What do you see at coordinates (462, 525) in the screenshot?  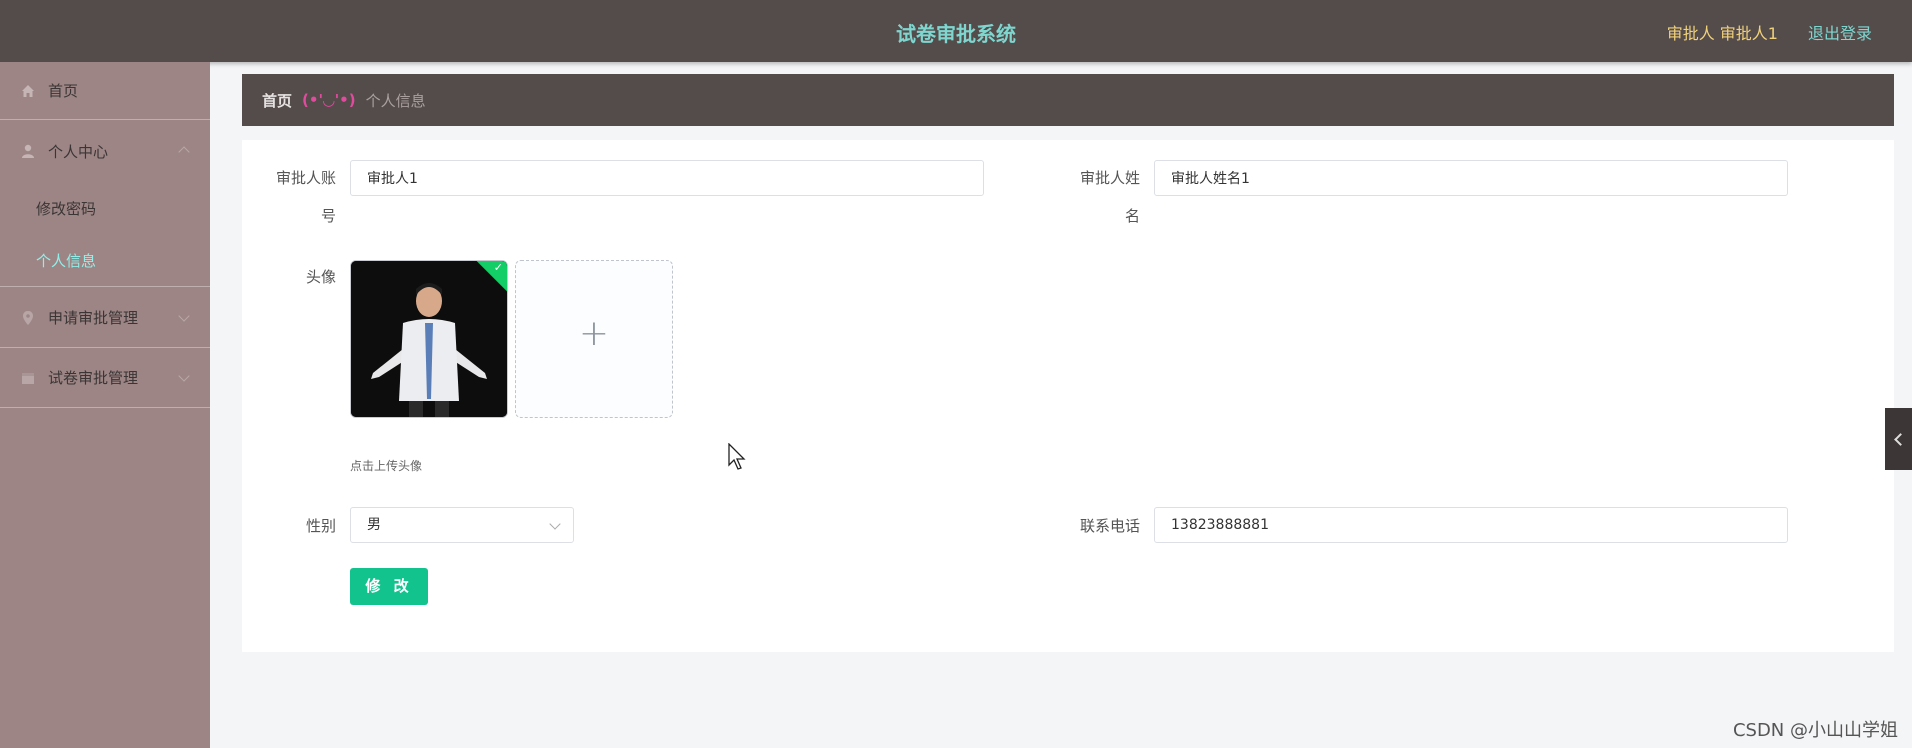 I see `gender-select: 男` at bounding box center [462, 525].